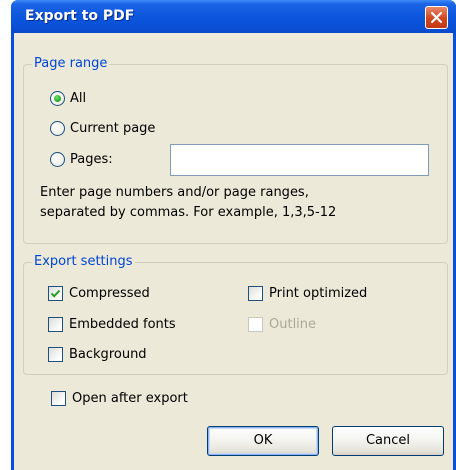 This screenshot has width=456, height=470. I want to click on title-bar: Export to PDF, so click(233, 16).